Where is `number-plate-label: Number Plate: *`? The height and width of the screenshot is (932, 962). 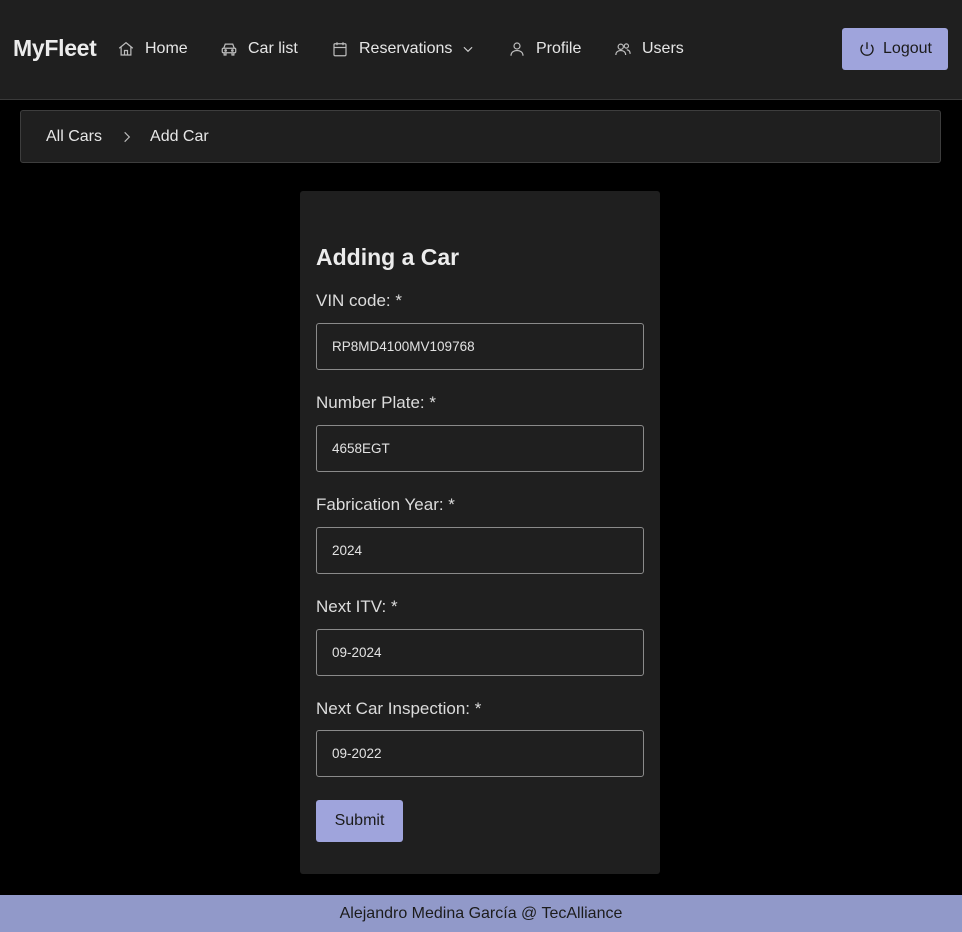 number-plate-label: Number Plate: * is located at coordinates (376, 402).